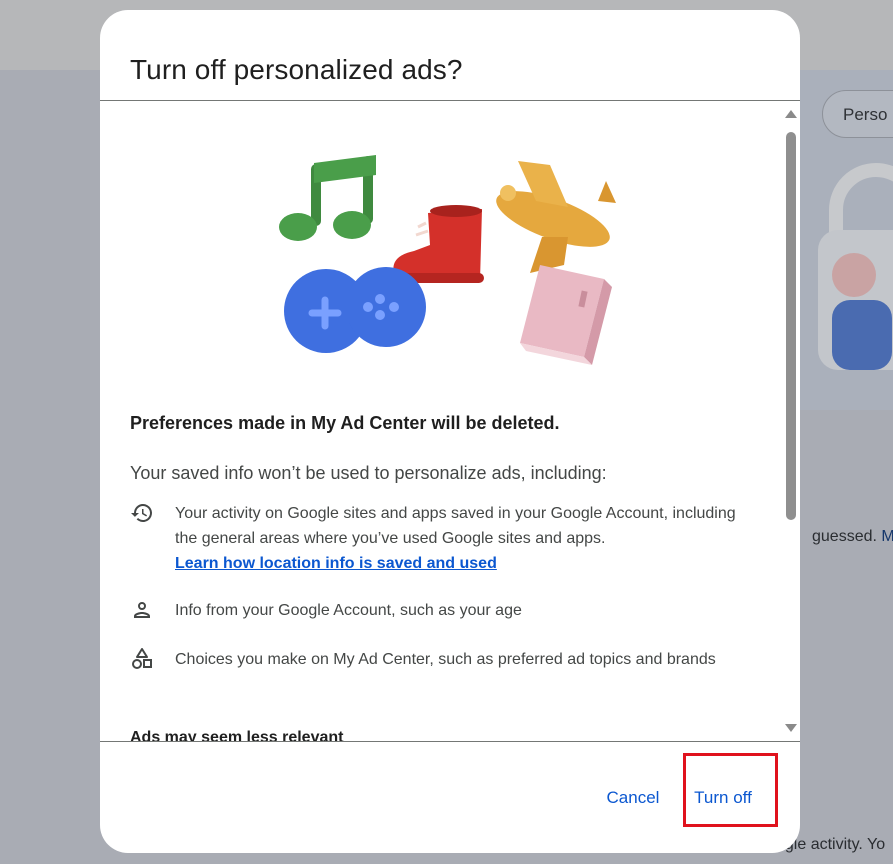  I want to click on ad-topics-illustration, so click(447, 260).